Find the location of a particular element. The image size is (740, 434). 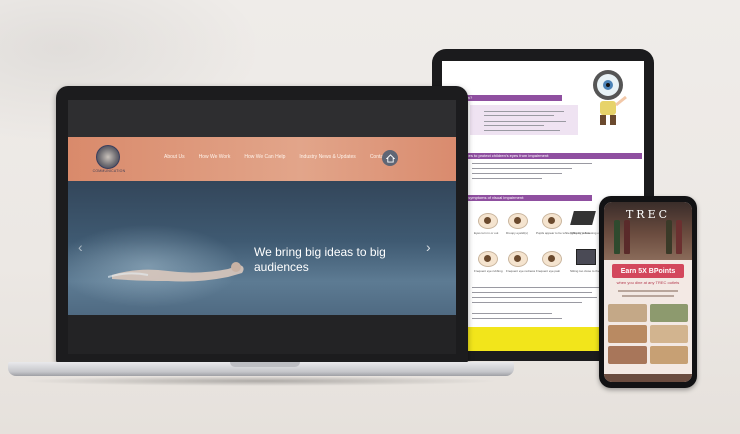

phone-footer is located at coordinates (648, 378).